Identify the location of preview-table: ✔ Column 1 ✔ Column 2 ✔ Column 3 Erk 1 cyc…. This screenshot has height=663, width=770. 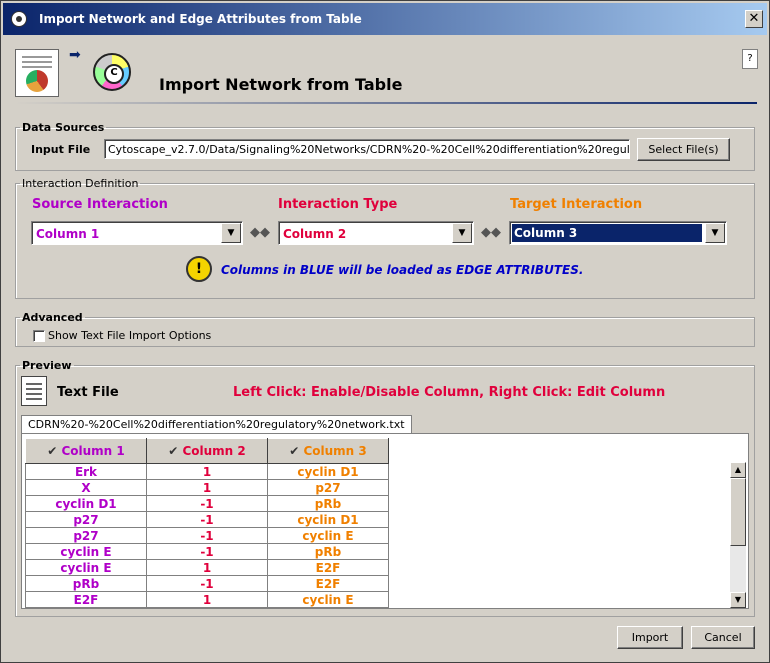
(207, 523).